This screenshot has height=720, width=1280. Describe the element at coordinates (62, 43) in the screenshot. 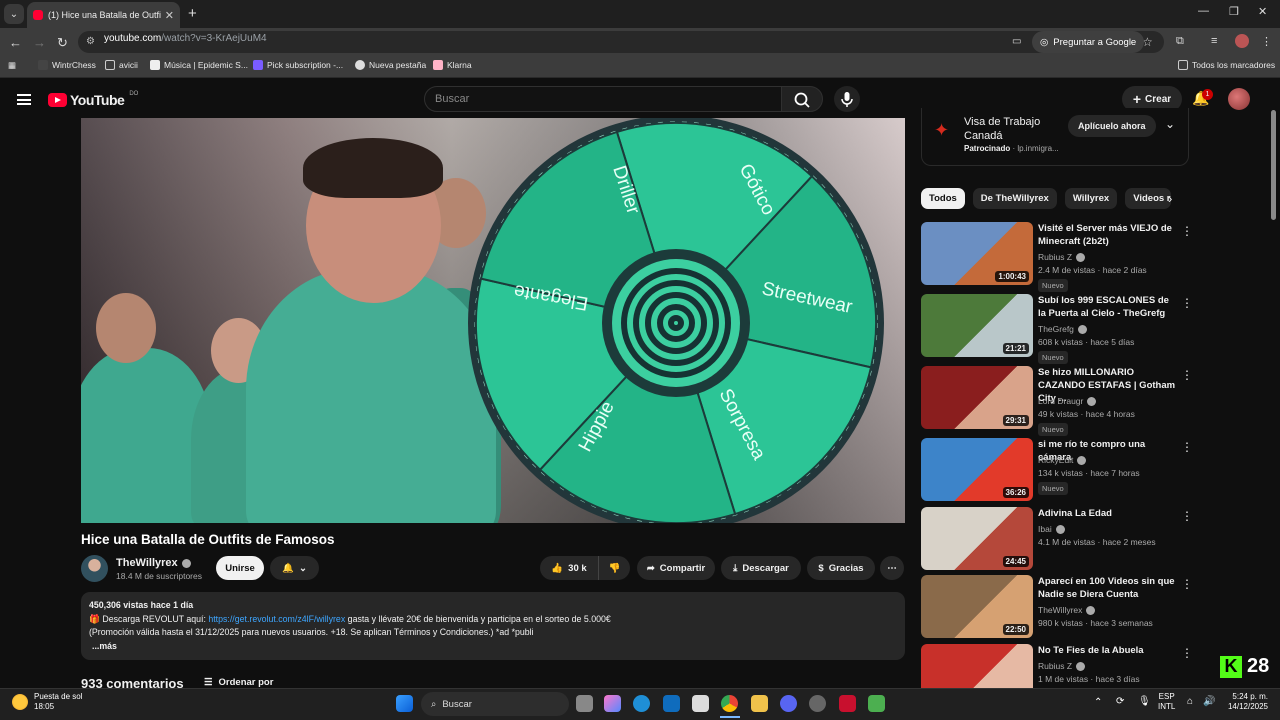

I see `reload-icon: ↻` at that location.